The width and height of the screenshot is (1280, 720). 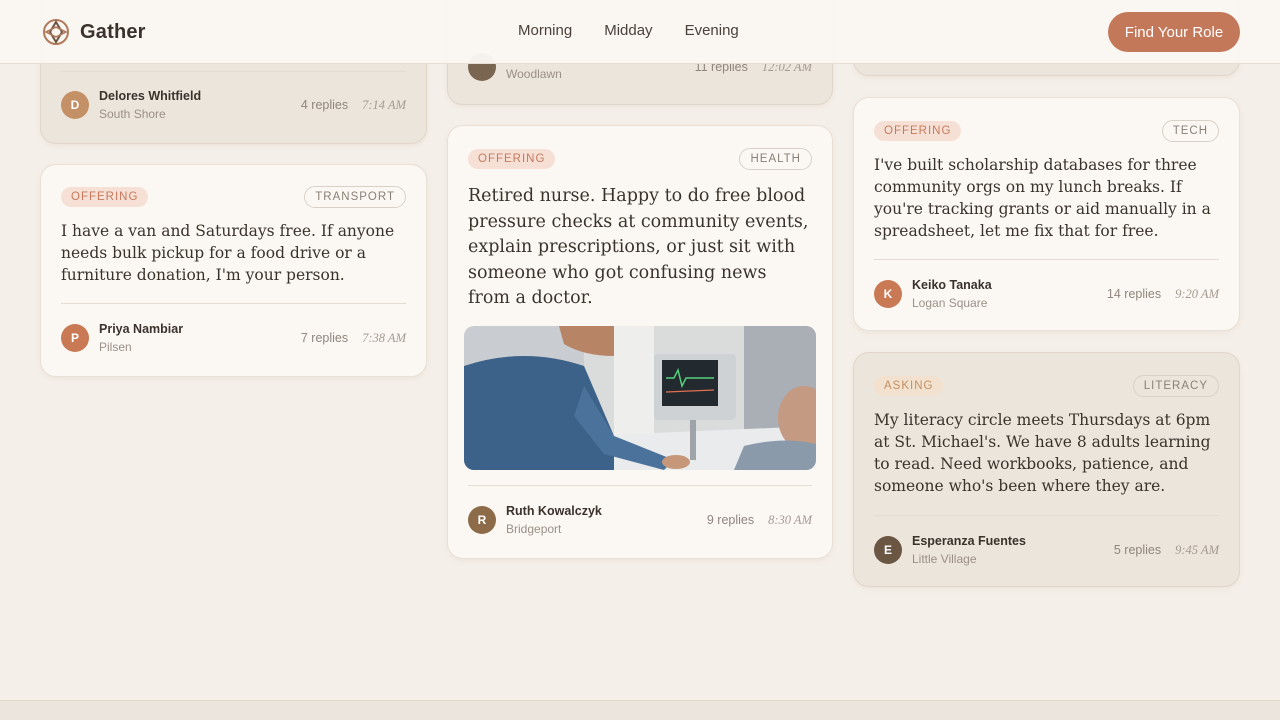 What do you see at coordinates (324, 338) in the screenshot?
I see `reply-count: 7 replies` at bounding box center [324, 338].